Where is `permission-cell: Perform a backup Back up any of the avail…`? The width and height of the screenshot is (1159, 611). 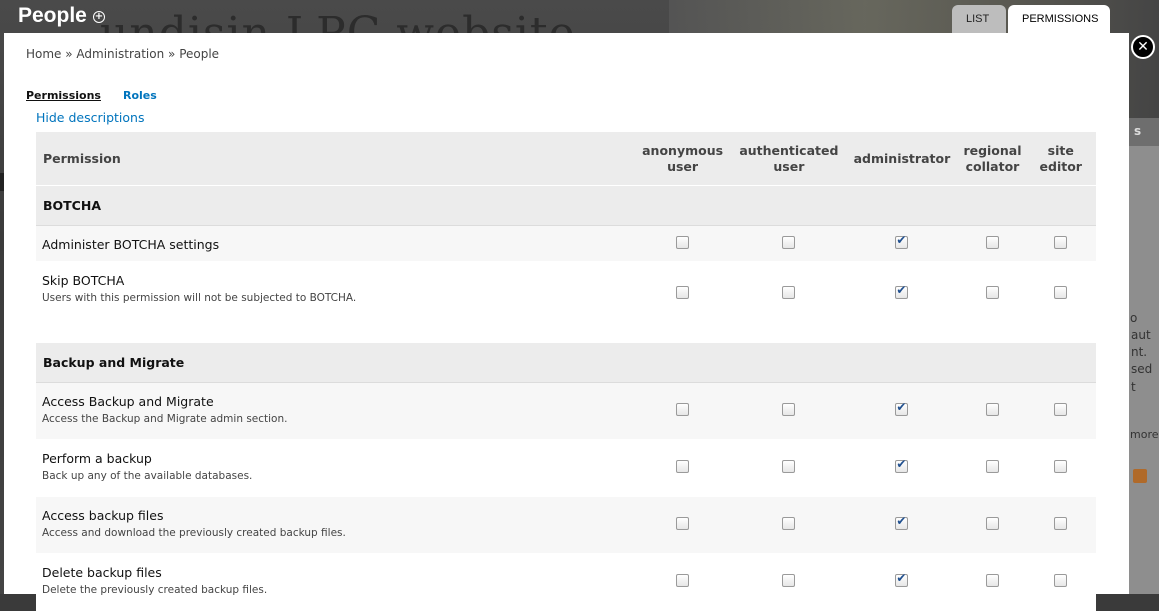 permission-cell: Perform a backup Back up any of the avail… is located at coordinates (334, 468).